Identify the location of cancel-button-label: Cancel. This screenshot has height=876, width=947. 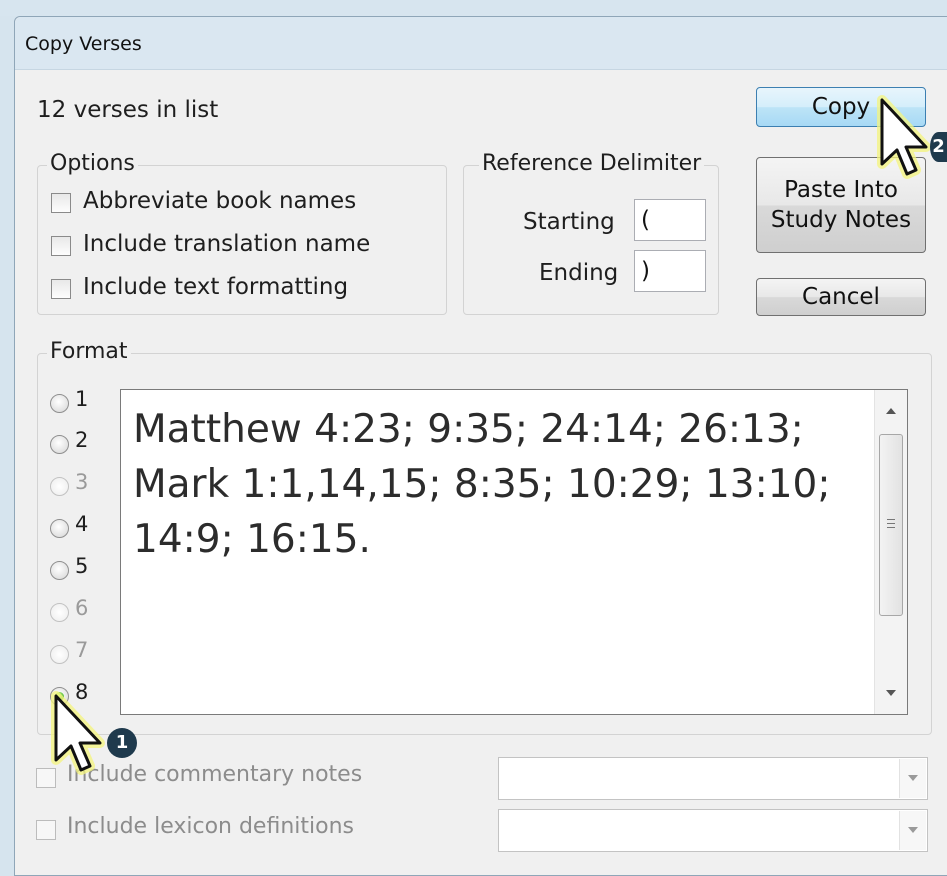
(841, 297).